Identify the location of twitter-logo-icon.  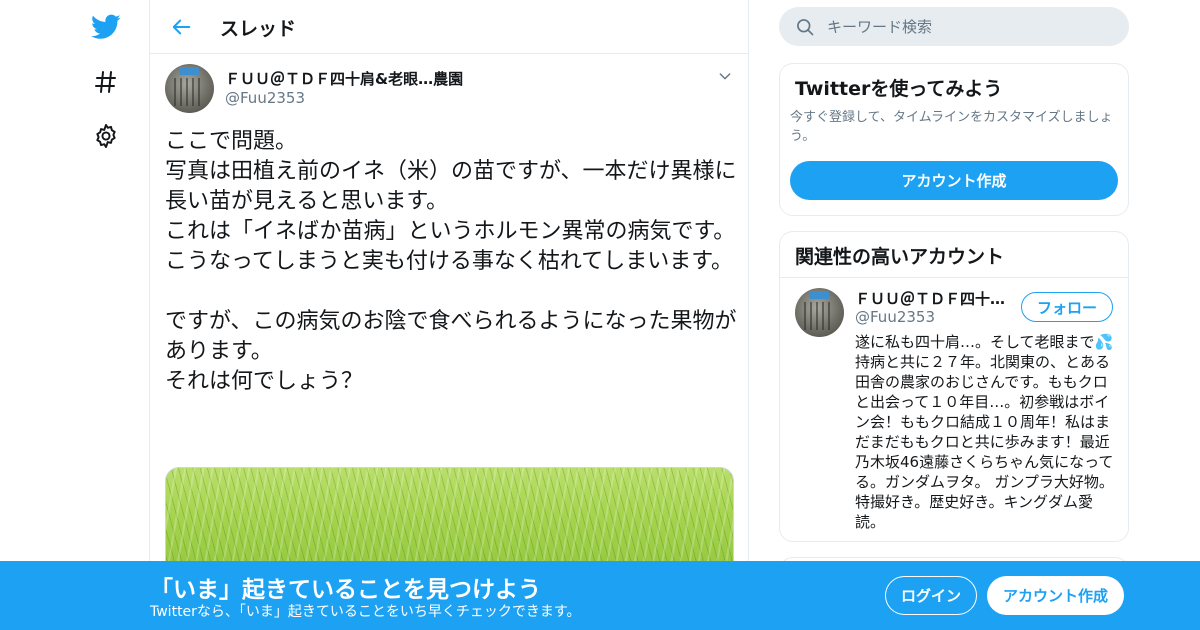
(106, 27).